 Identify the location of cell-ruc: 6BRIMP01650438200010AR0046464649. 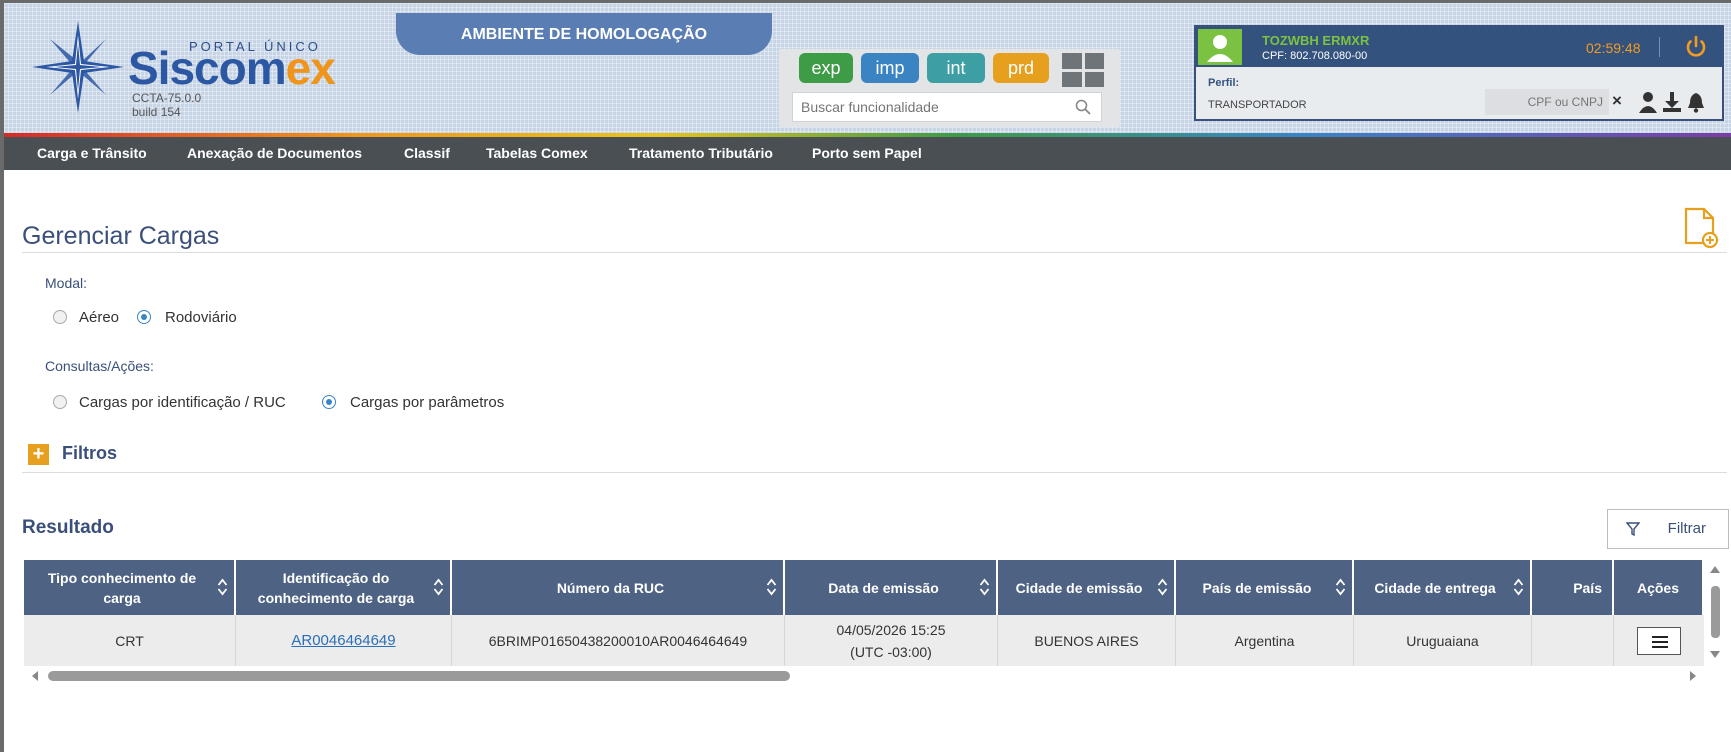
(618, 640).